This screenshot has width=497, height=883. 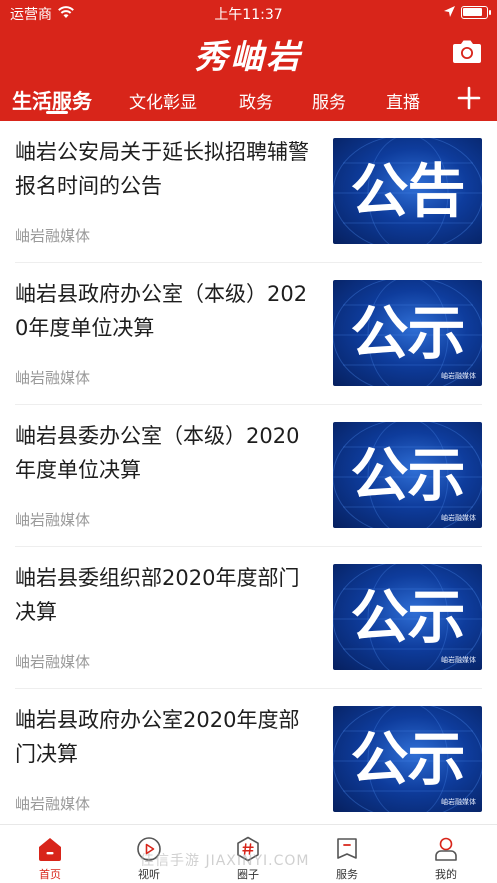 I want to click on plus-icon, so click(x=469, y=98).